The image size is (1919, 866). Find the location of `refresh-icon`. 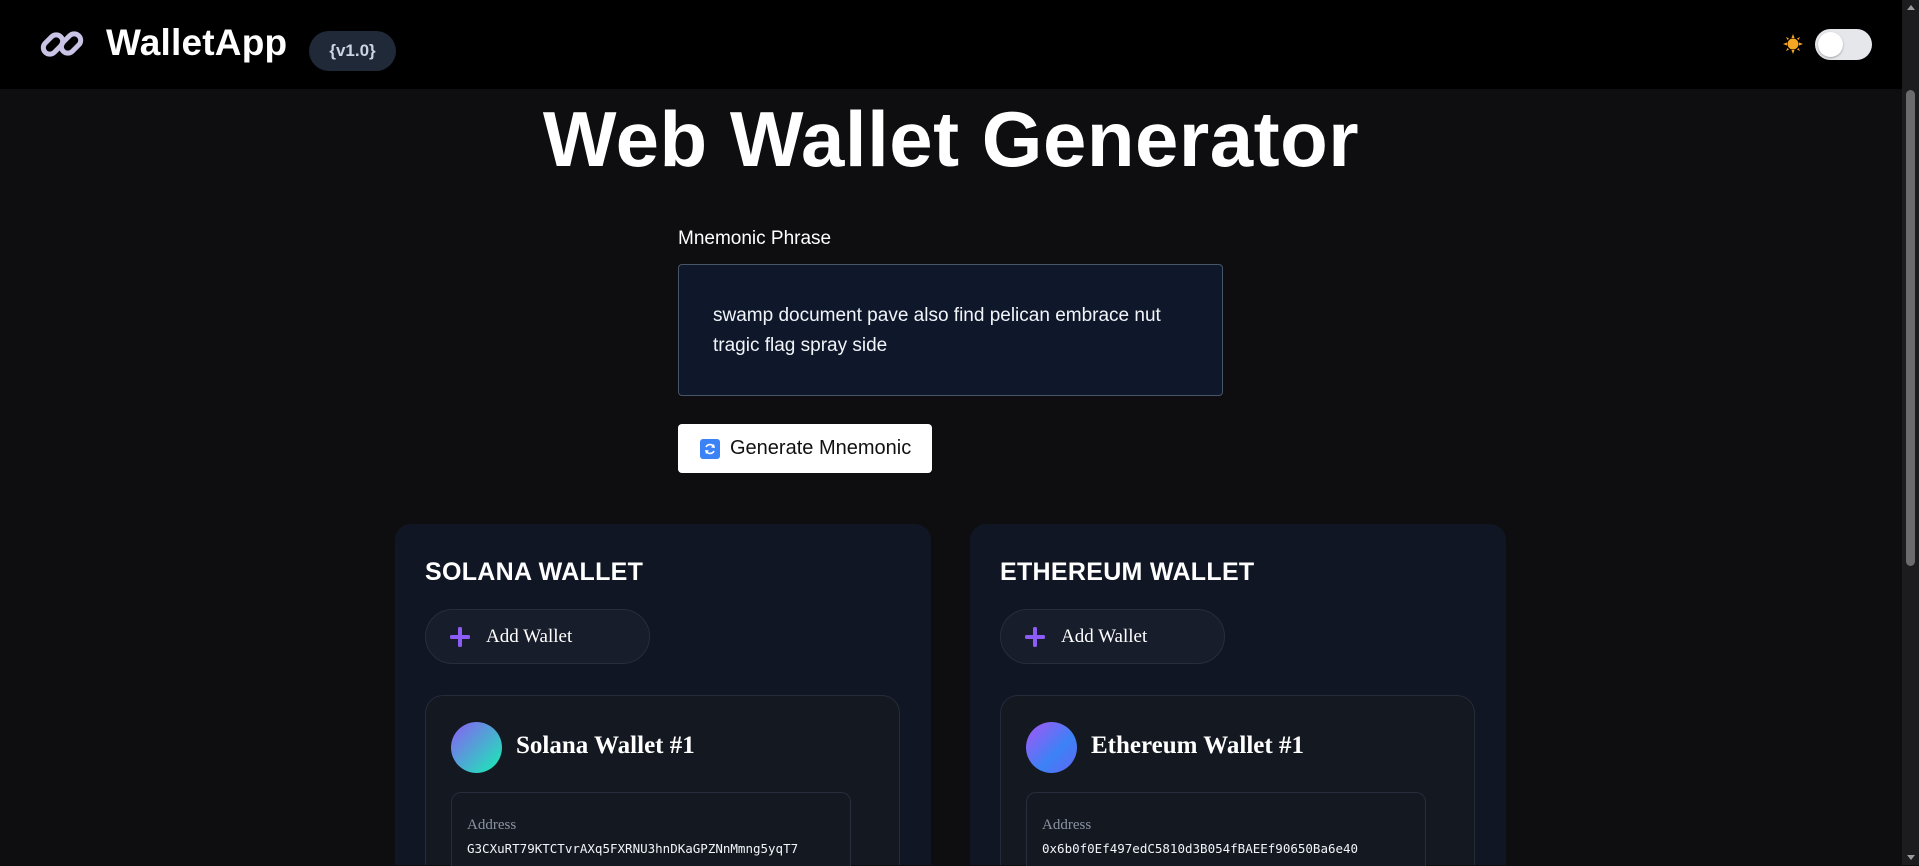

refresh-icon is located at coordinates (710, 448).